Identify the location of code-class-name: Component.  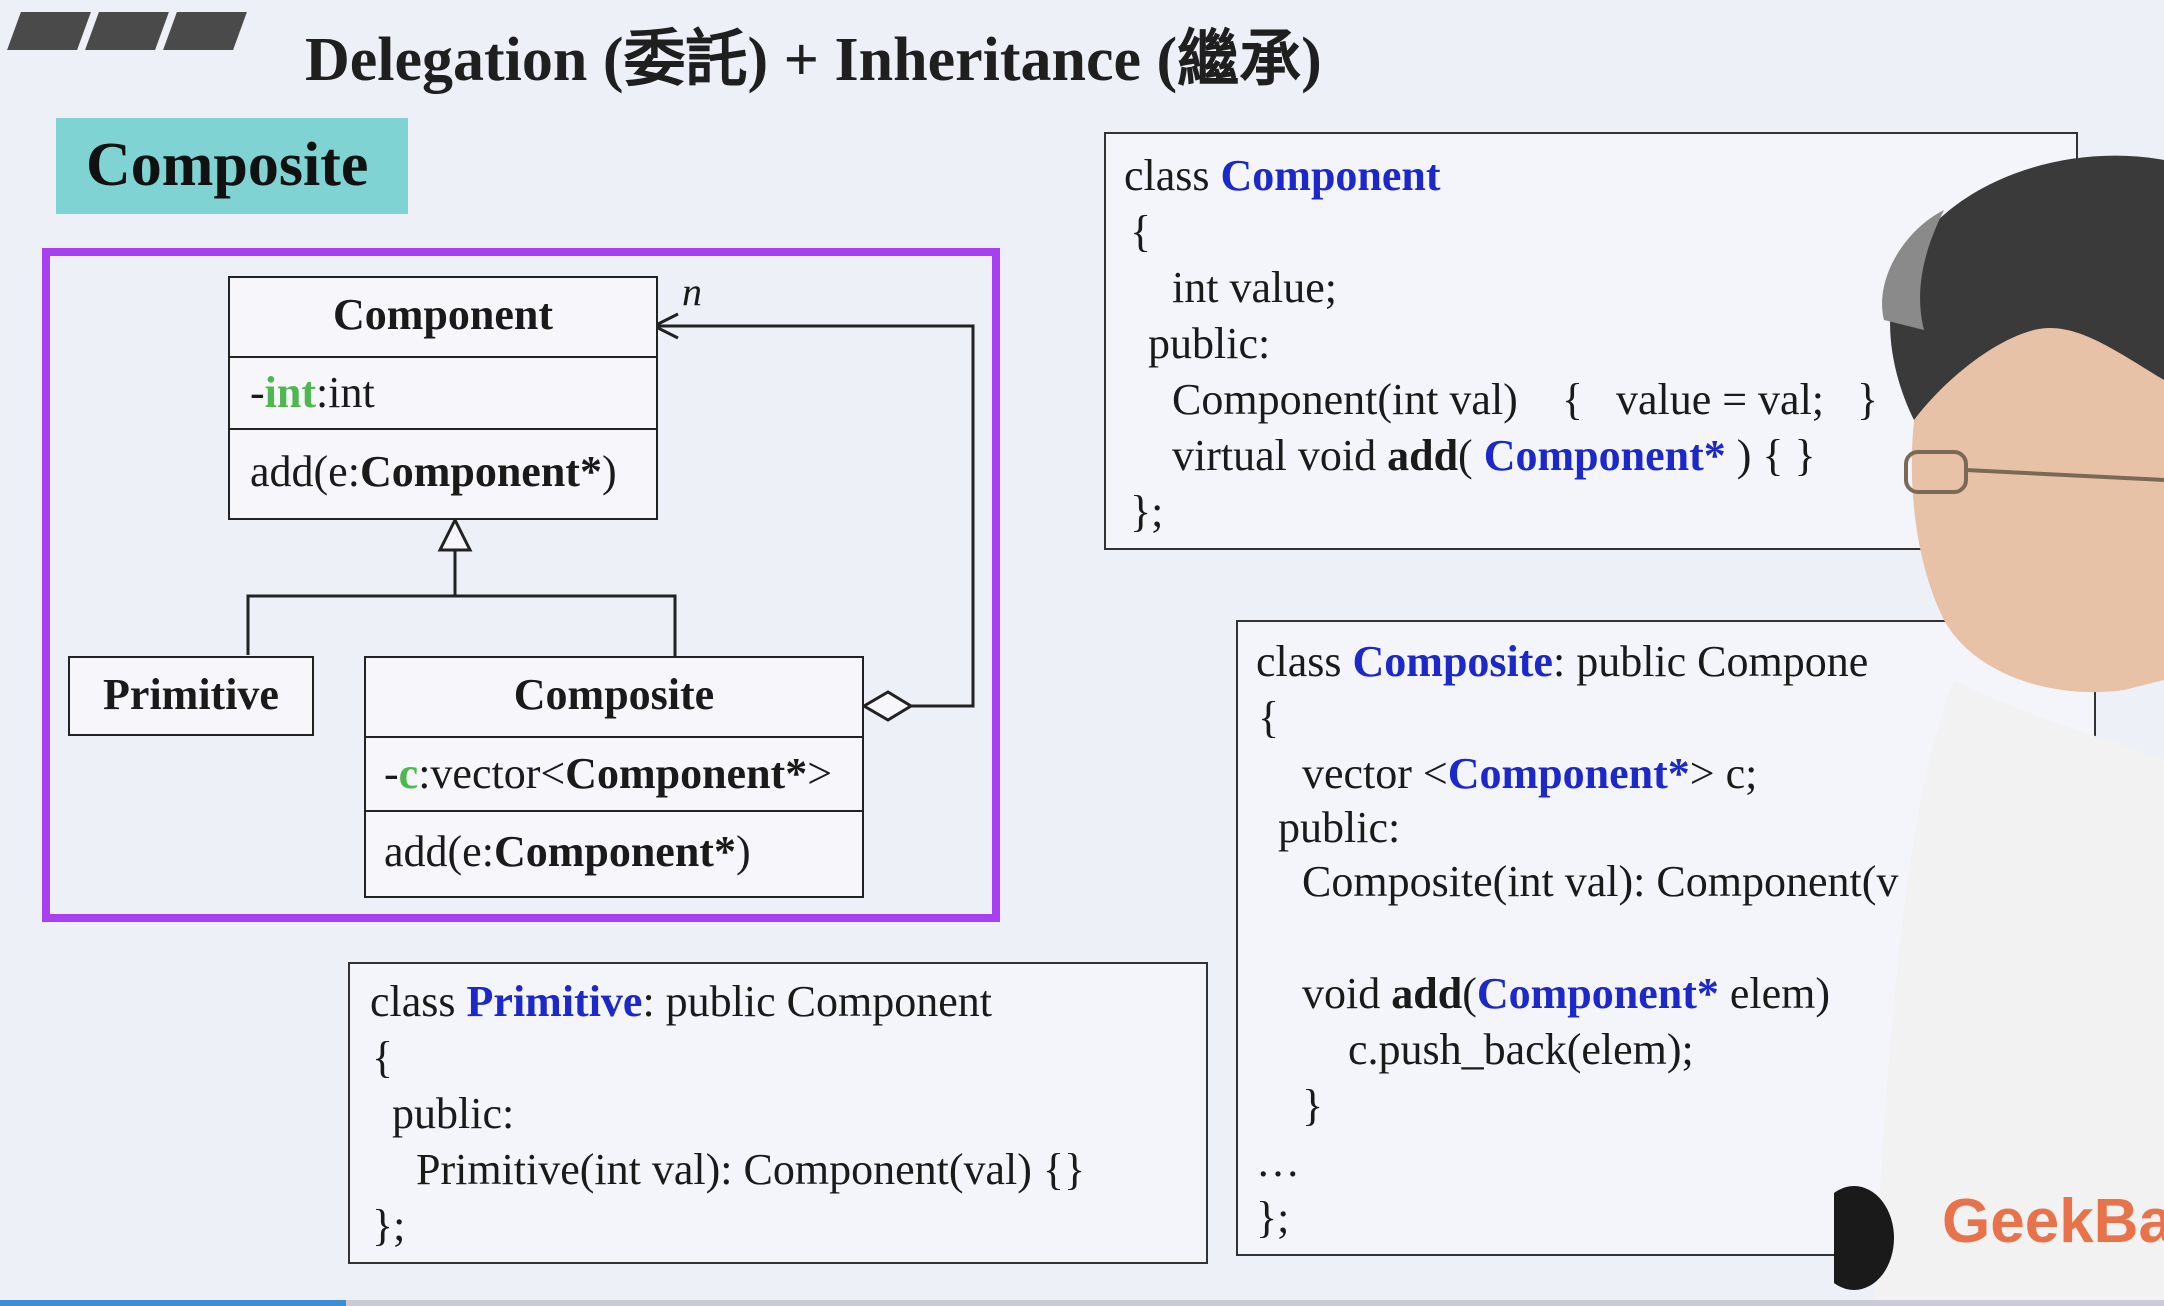
(1330, 175).